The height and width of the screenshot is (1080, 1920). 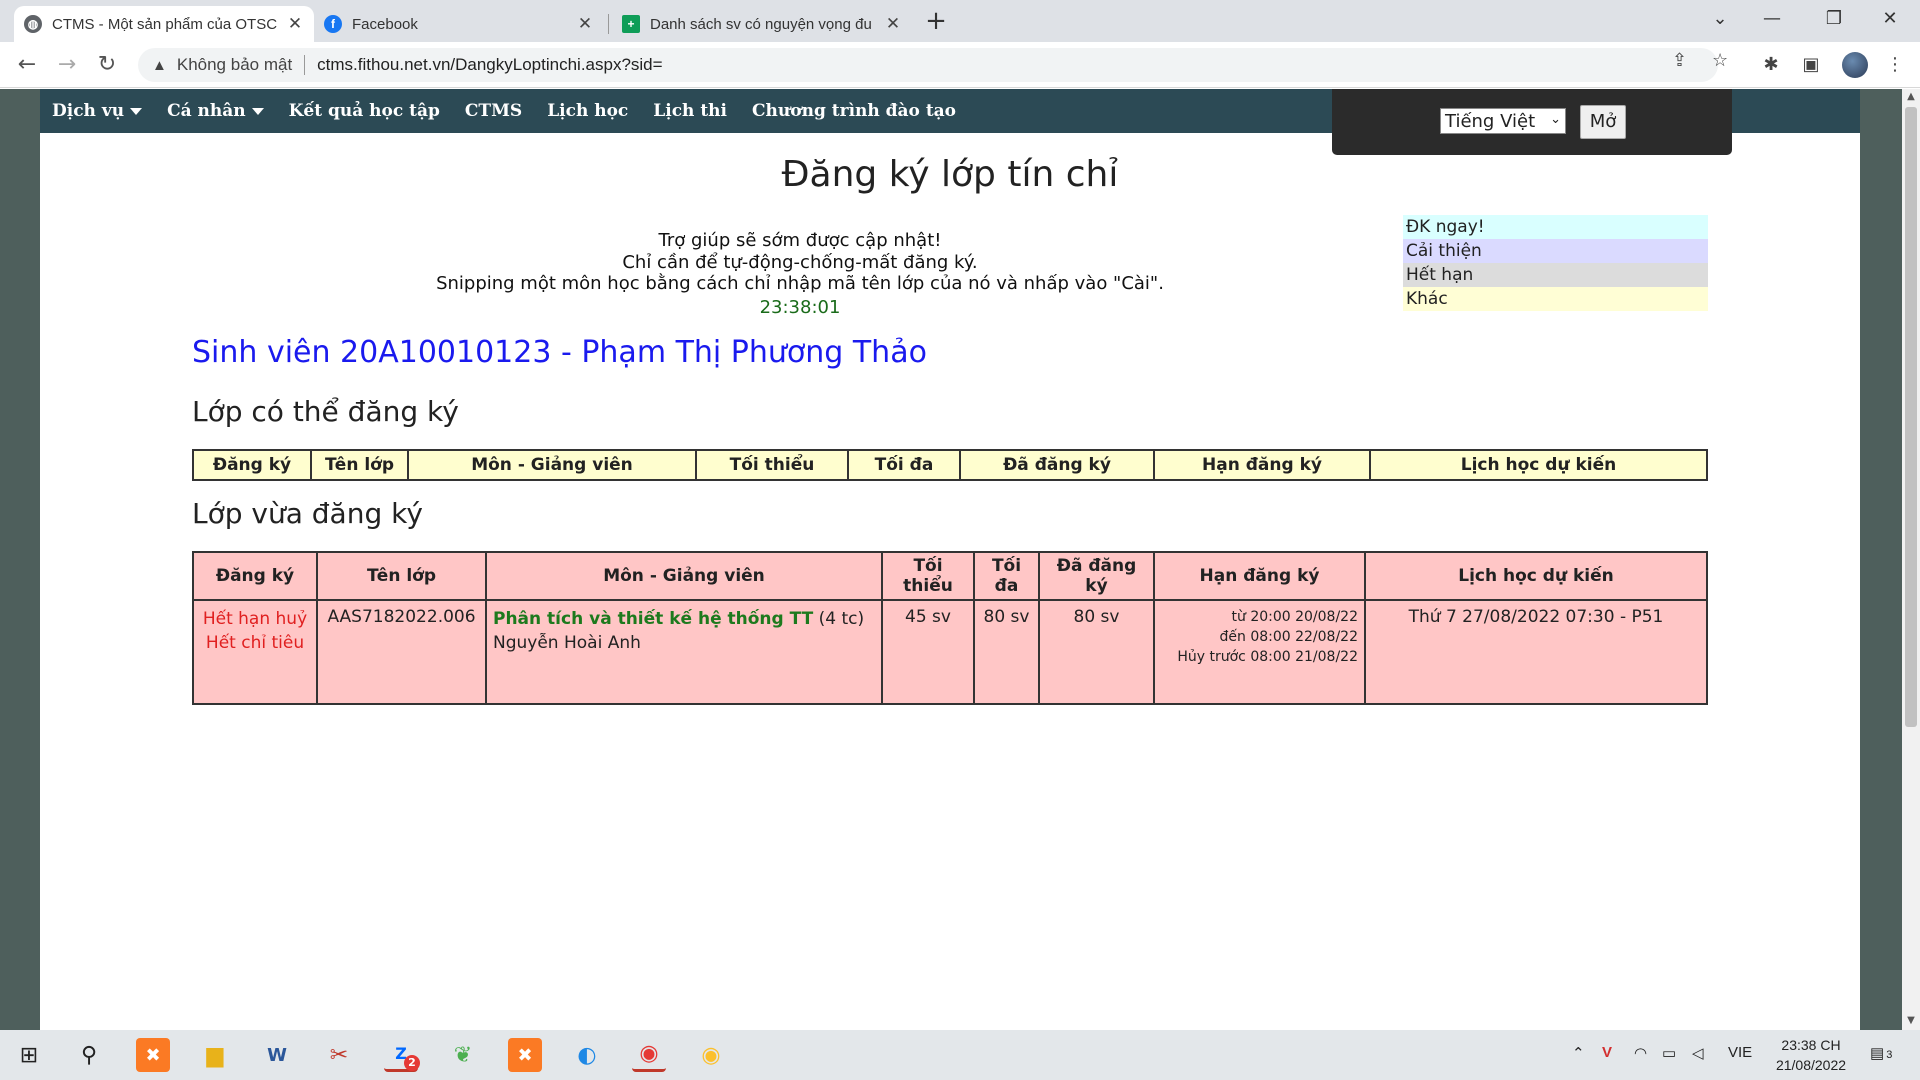 I want to click on snipping-tool-icon: ✂, so click(x=339, y=1055).